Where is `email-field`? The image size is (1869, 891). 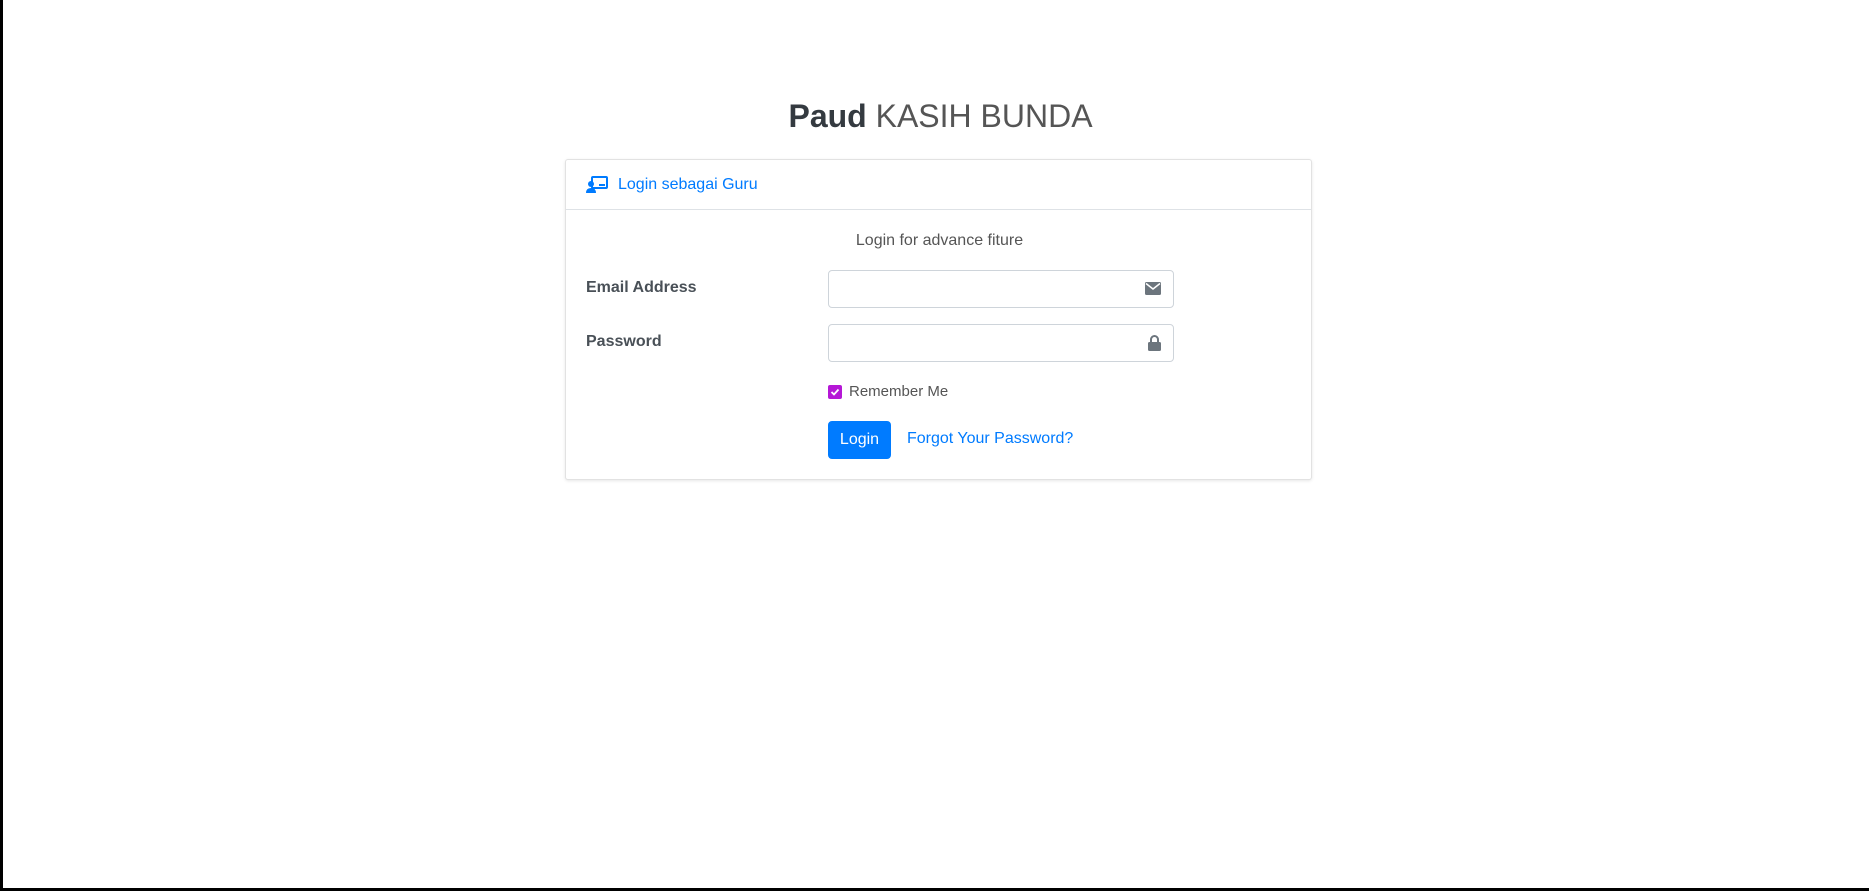 email-field is located at coordinates (1001, 289).